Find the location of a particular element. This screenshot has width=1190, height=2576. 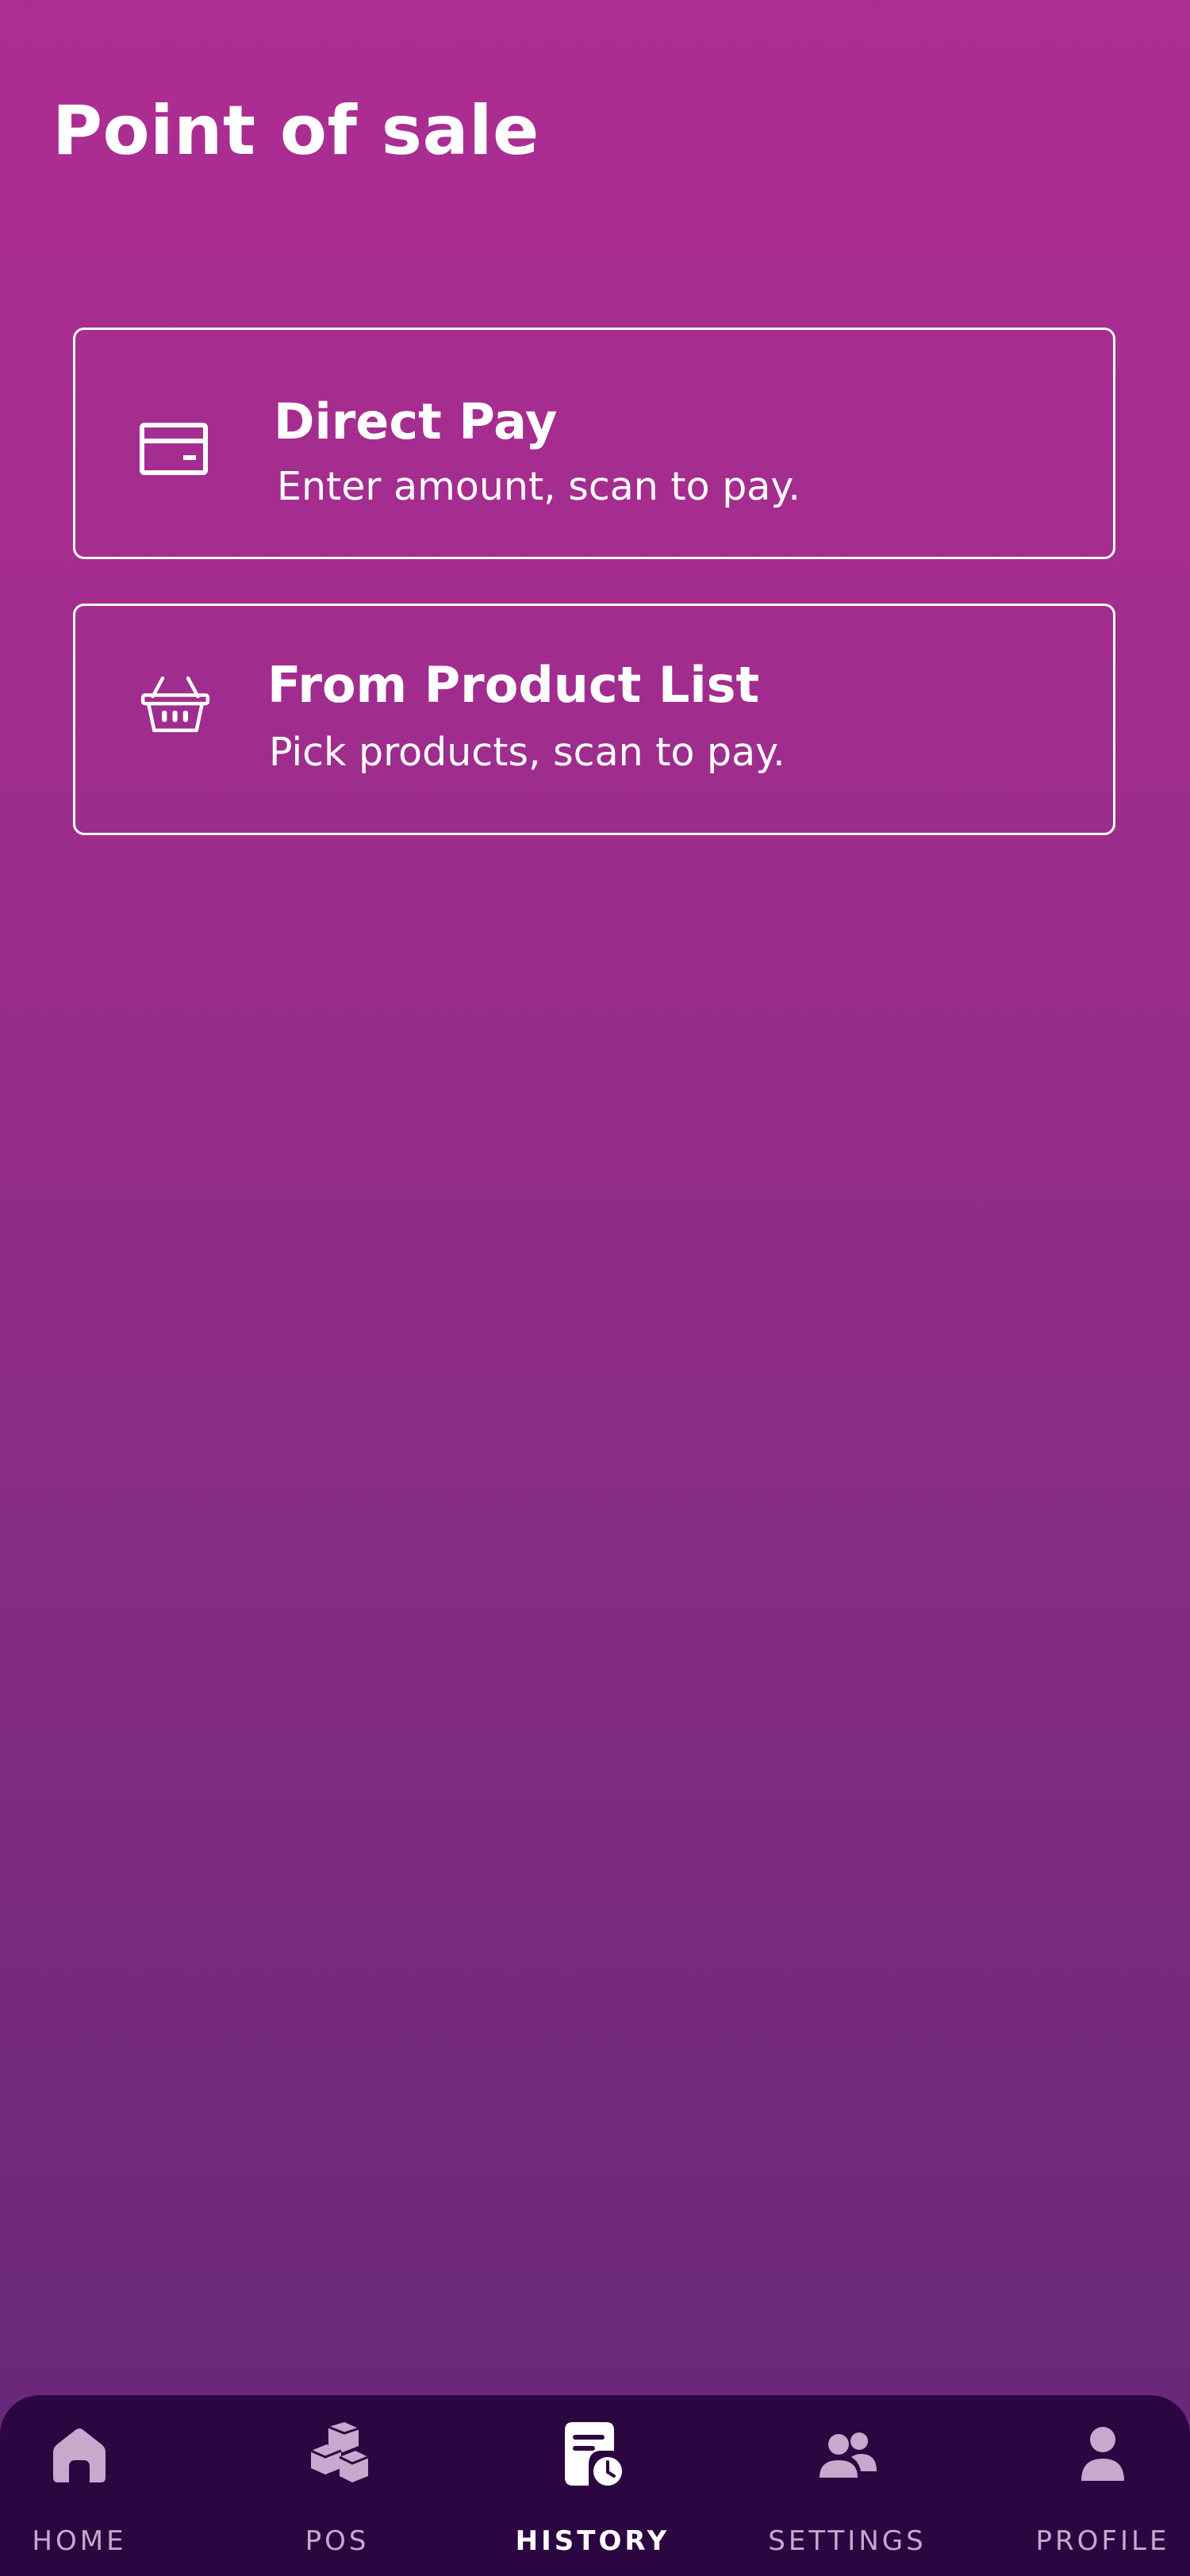

nav-label-history: HISTORY is located at coordinates (592, 2541).